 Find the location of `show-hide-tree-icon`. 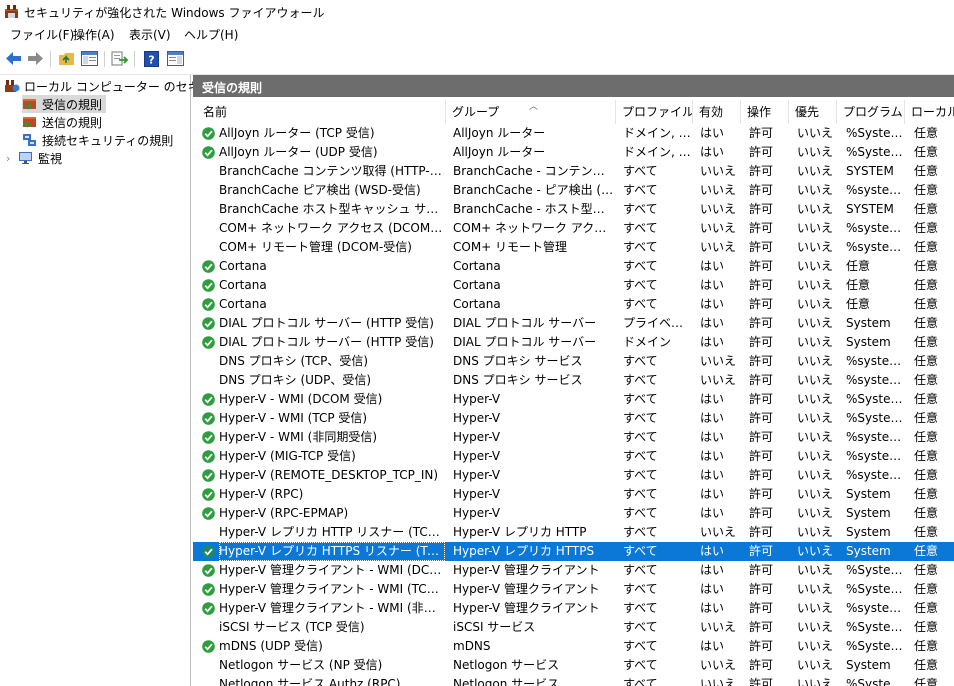

show-hide-tree-icon is located at coordinates (89, 58).